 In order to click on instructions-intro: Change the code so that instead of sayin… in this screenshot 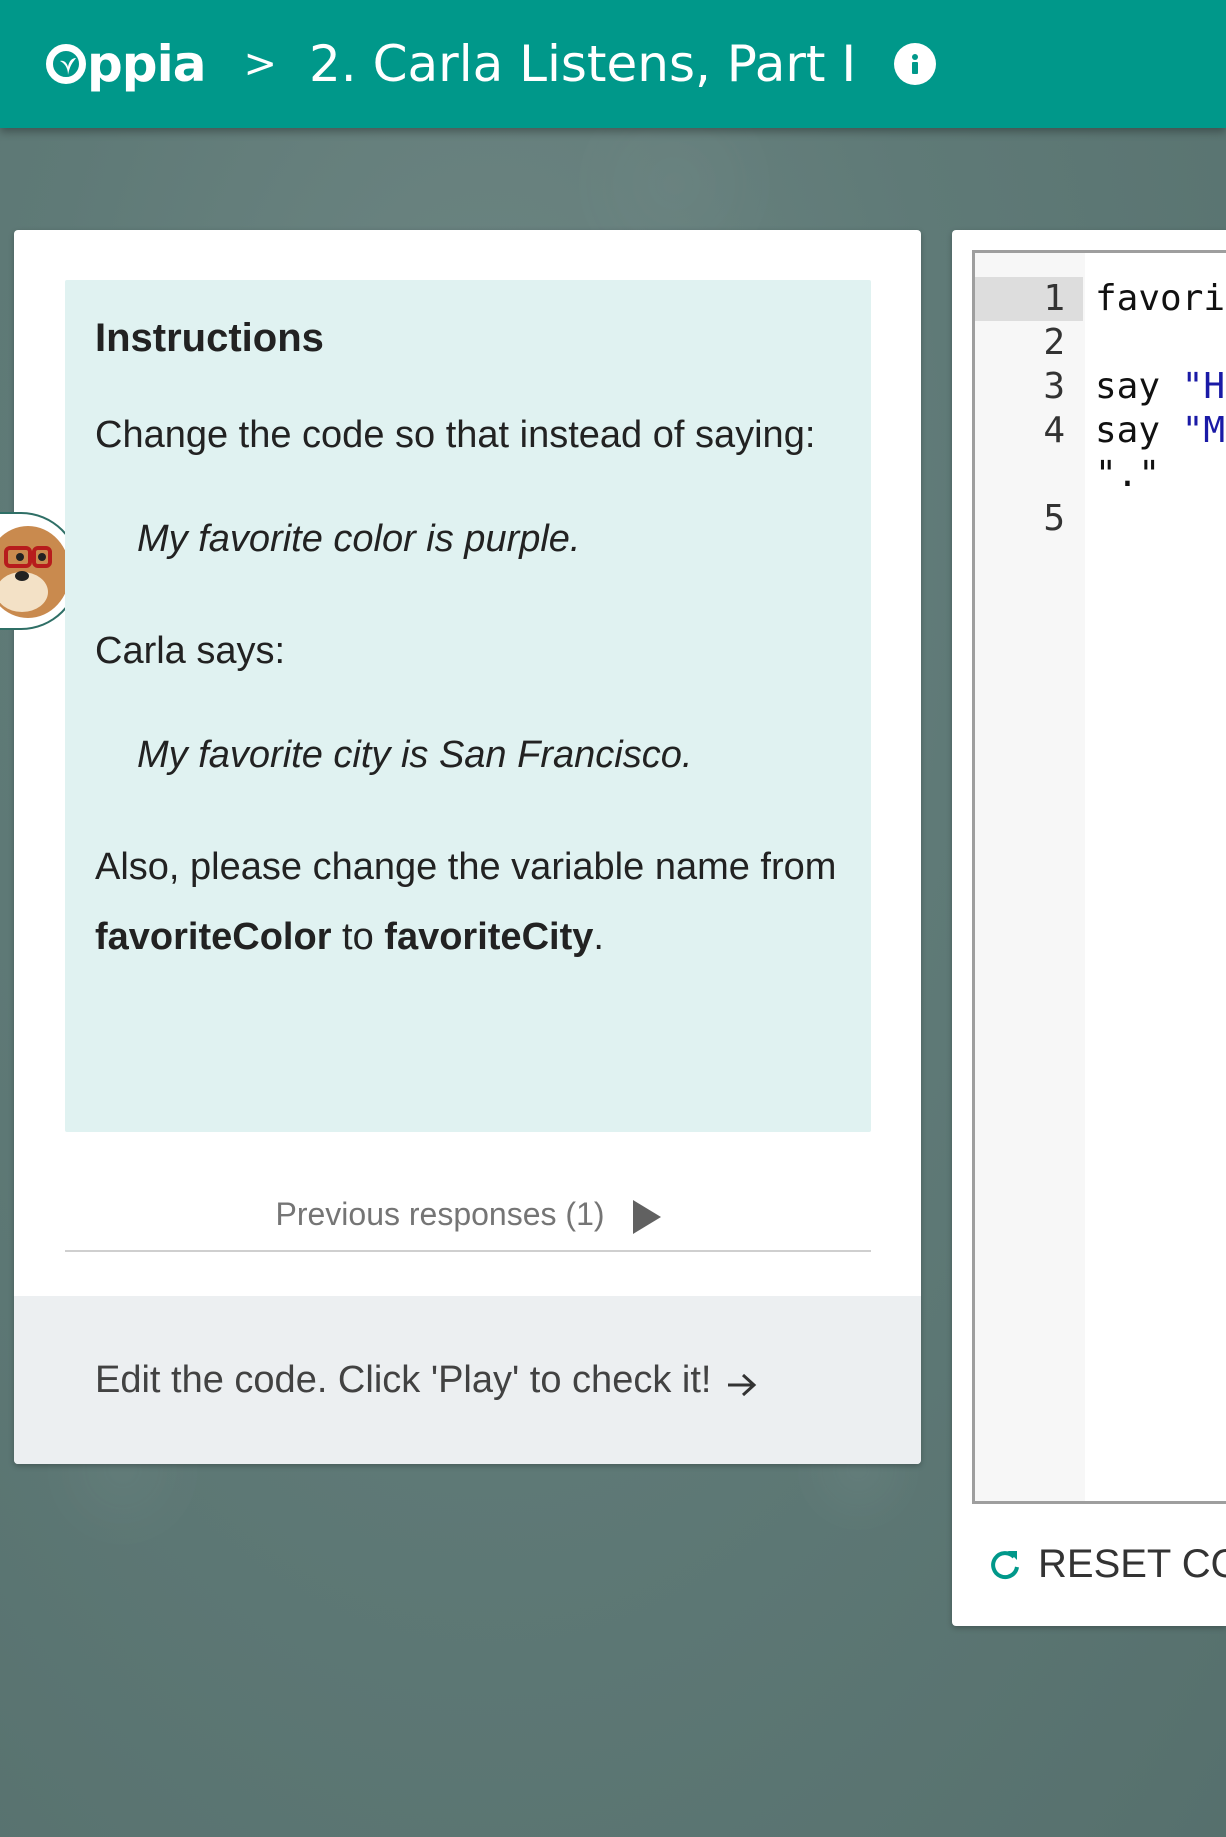, I will do `click(455, 435)`.